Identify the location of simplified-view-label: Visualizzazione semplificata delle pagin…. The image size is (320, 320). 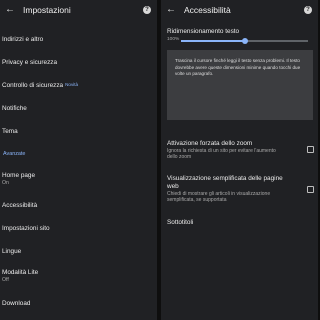
(225, 182).